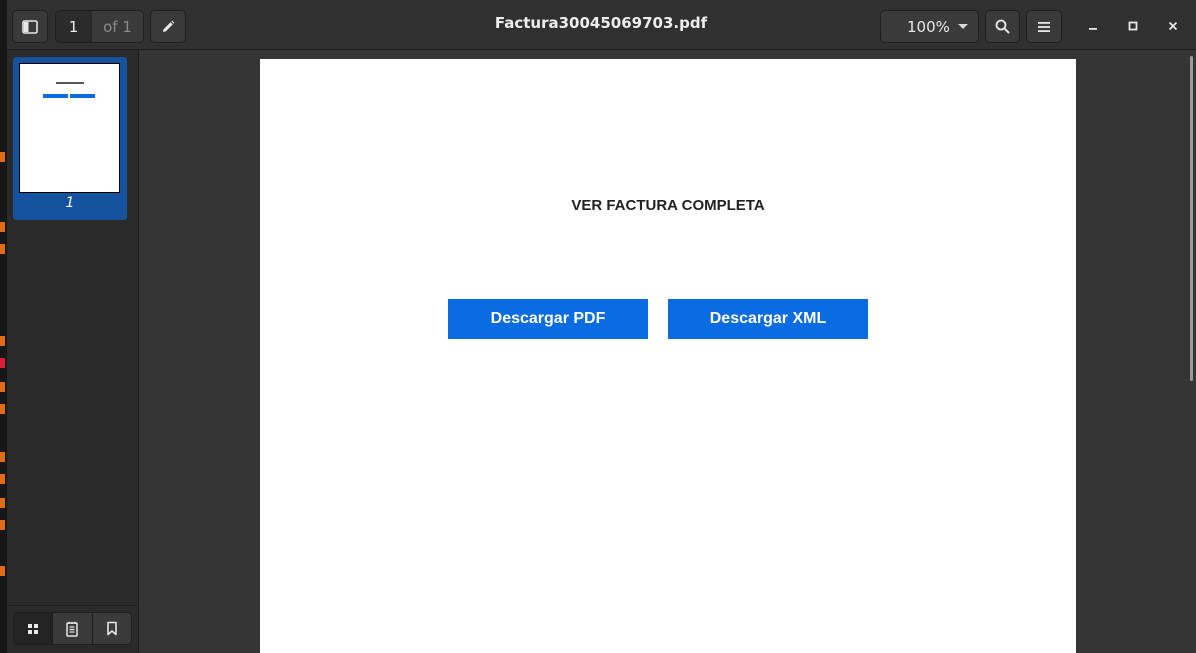 The image size is (1196, 653). I want to click on sidebar-icon, so click(30, 26).